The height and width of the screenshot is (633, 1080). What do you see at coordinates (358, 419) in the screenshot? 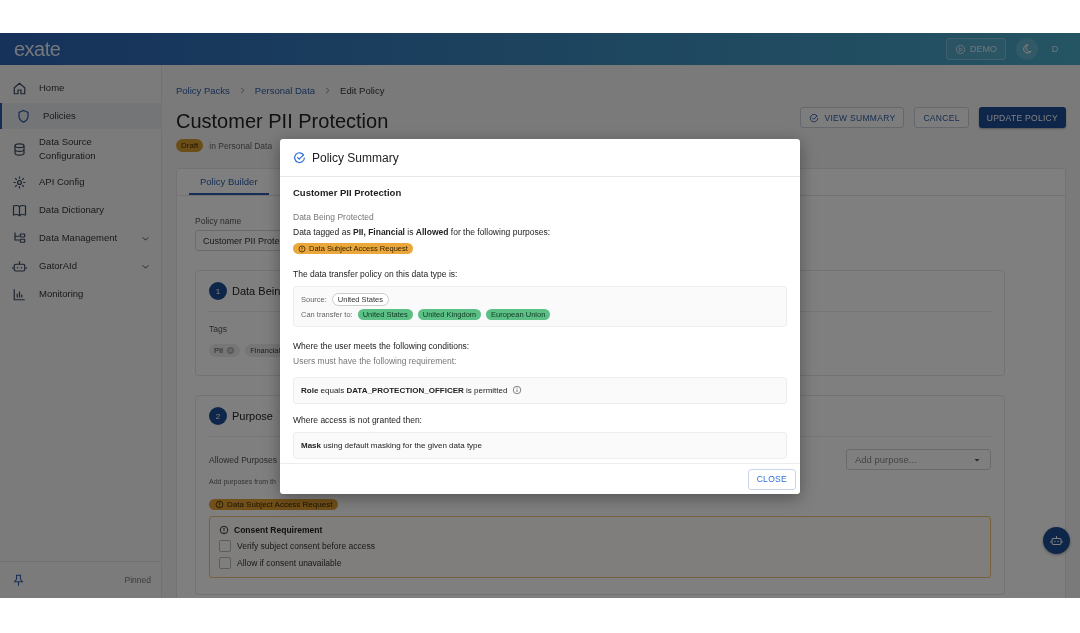
I see `fallback-title: Where access is not granted then:` at bounding box center [358, 419].